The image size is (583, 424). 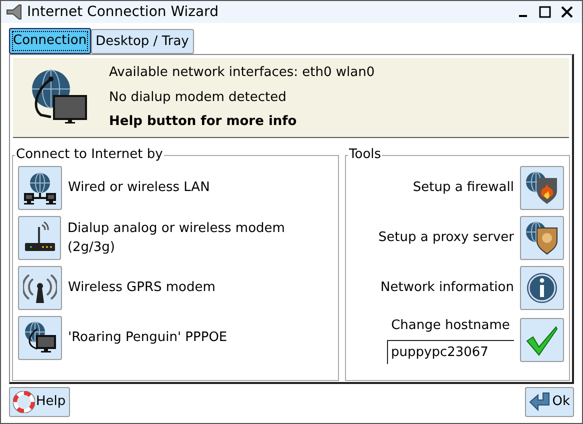 I want to click on info-text: No dialup modem detected, so click(x=198, y=97).